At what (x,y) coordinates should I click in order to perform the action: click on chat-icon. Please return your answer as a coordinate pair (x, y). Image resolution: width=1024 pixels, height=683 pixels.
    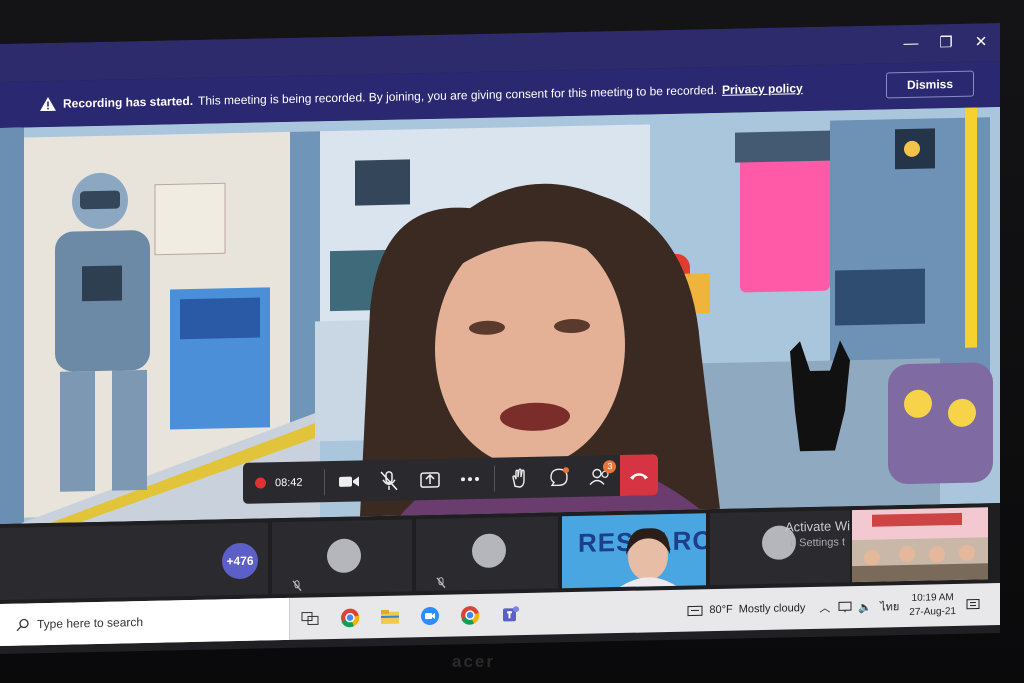
    Looking at the image, I should click on (560, 476).